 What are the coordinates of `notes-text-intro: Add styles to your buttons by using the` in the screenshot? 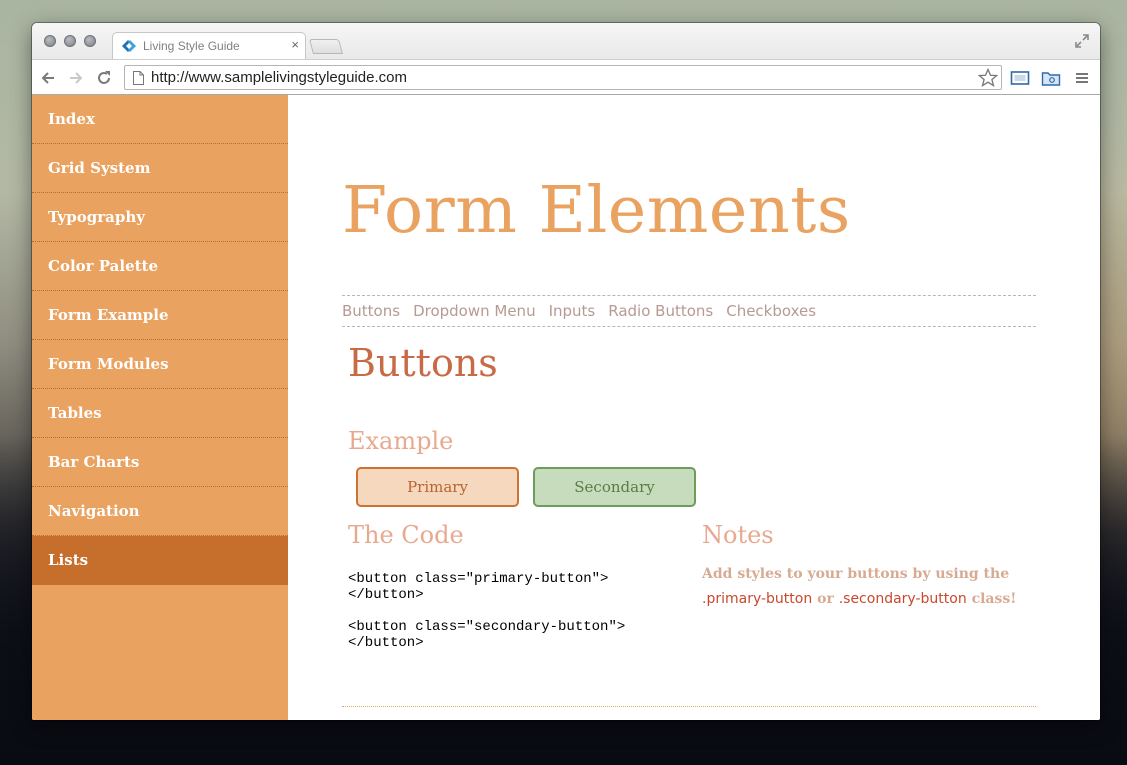 It's located at (856, 574).